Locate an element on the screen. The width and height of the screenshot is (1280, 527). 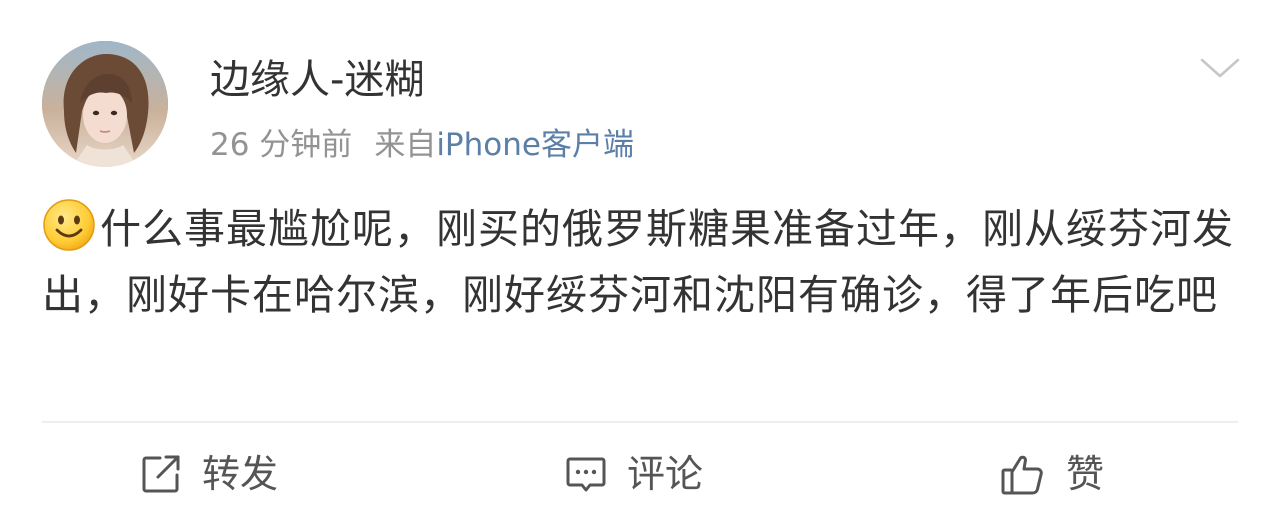
author-name: 边缘人-迷糊 is located at coordinates (317, 80).